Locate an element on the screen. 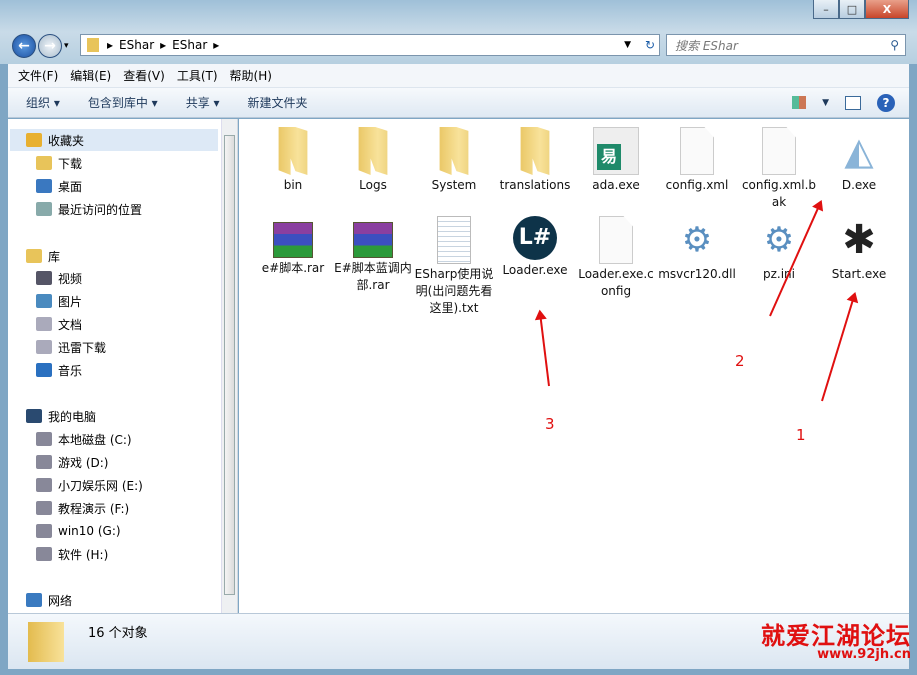  drive-icon is located at coordinates (44, 439).